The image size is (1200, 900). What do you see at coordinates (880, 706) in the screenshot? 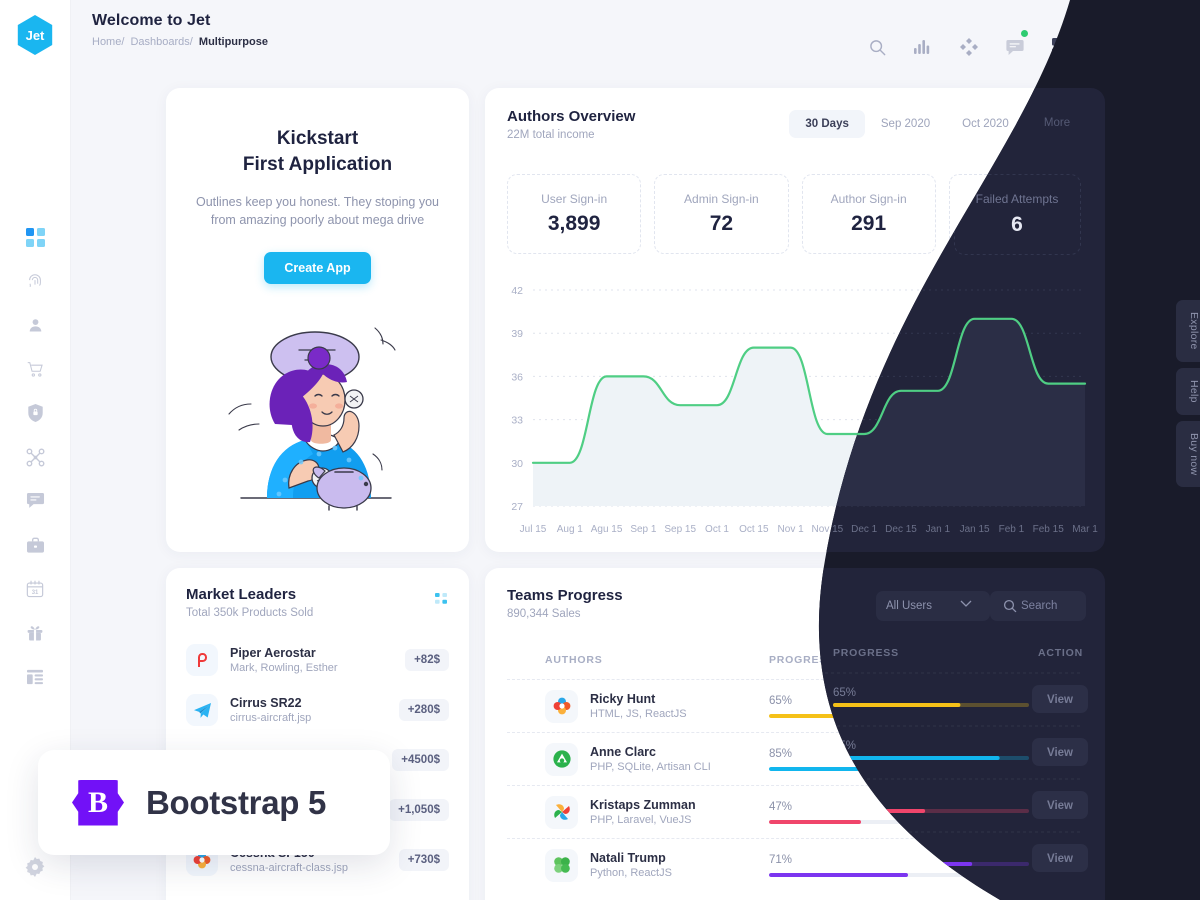
I see `row-progress: 65%` at bounding box center [880, 706].